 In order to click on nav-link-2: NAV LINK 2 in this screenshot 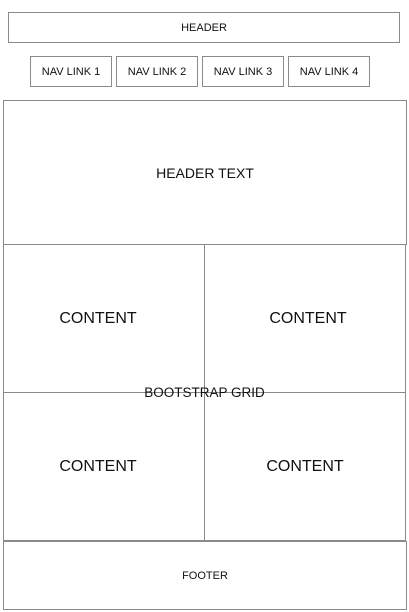, I will do `click(157, 71)`.